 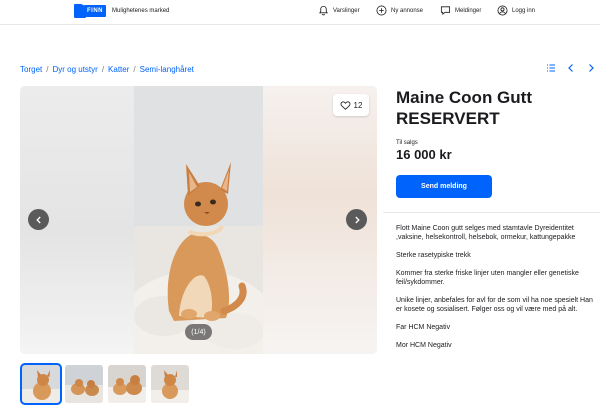 I want to click on nav-notifications: Varslinger, so click(x=339, y=10).